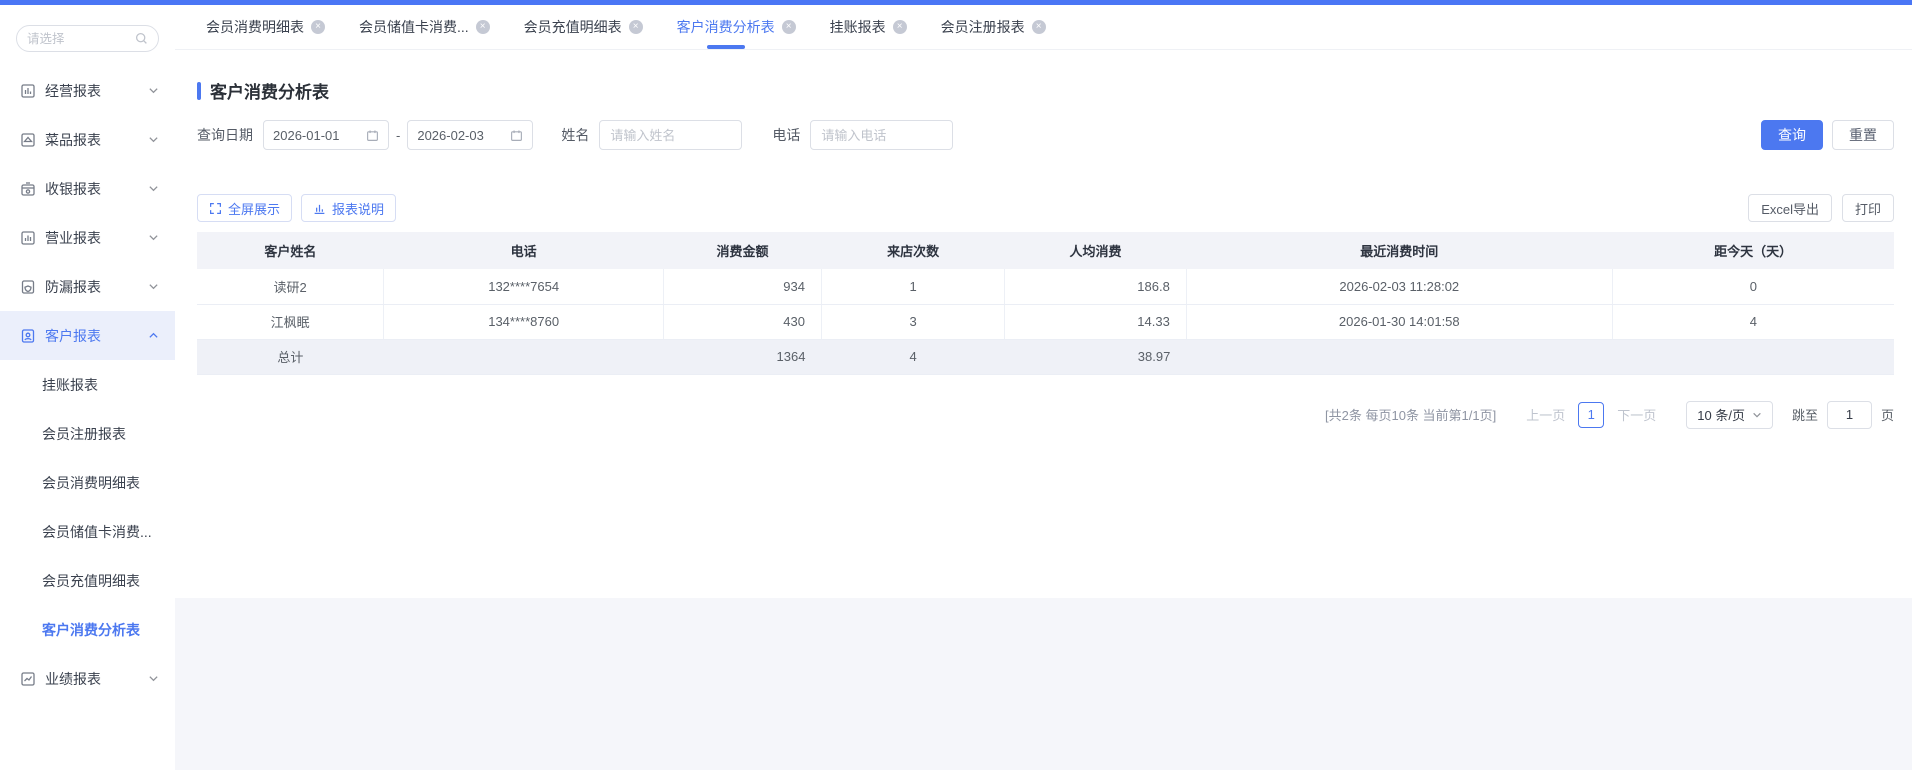 Image resolution: width=1912 pixels, height=770 pixels. What do you see at coordinates (1863, 135) in the screenshot?
I see `reset-button: 重置` at bounding box center [1863, 135].